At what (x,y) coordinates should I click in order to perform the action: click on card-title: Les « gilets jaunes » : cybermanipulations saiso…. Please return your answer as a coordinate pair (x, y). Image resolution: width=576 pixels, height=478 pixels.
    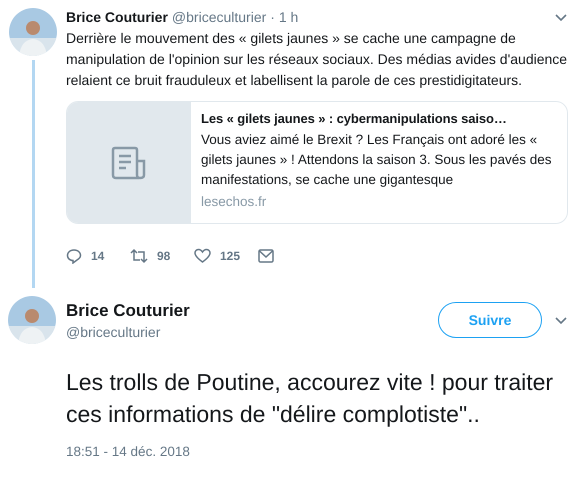
    Looking at the image, I should click on (354, 119).